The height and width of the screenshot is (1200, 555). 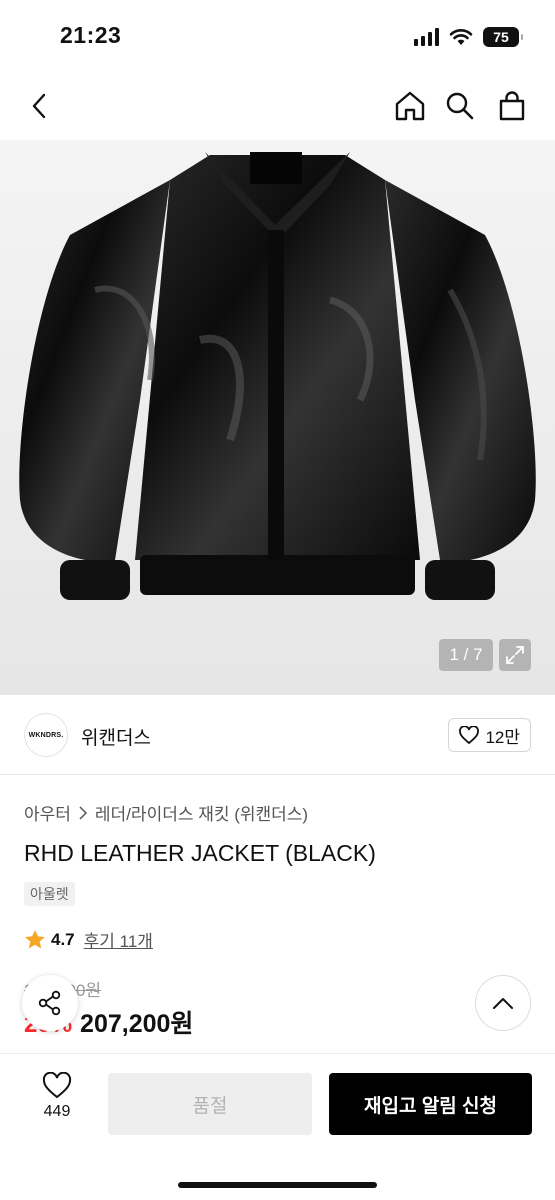 What do you see at coordinates (426, 37) in the screenshot?
I see `signal-icon` at bounding box center [426, 37].